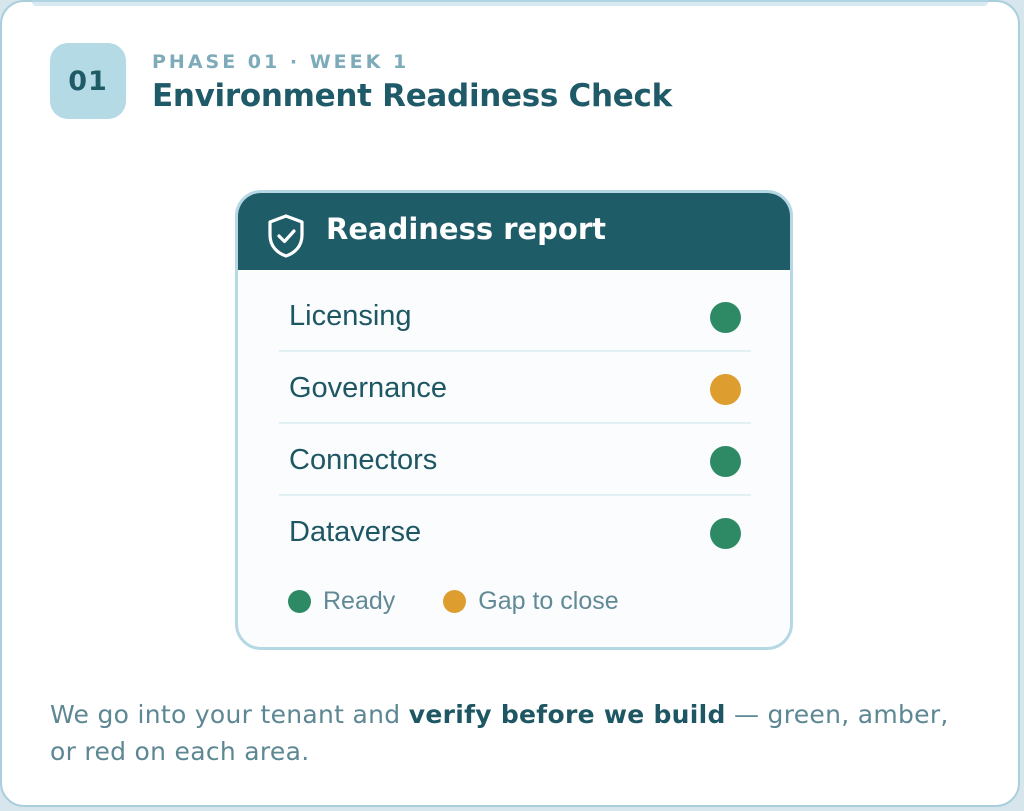 The height and width of the screenshot is (811, 1024). I want to click on shield-check-icon, so click(286, 236).